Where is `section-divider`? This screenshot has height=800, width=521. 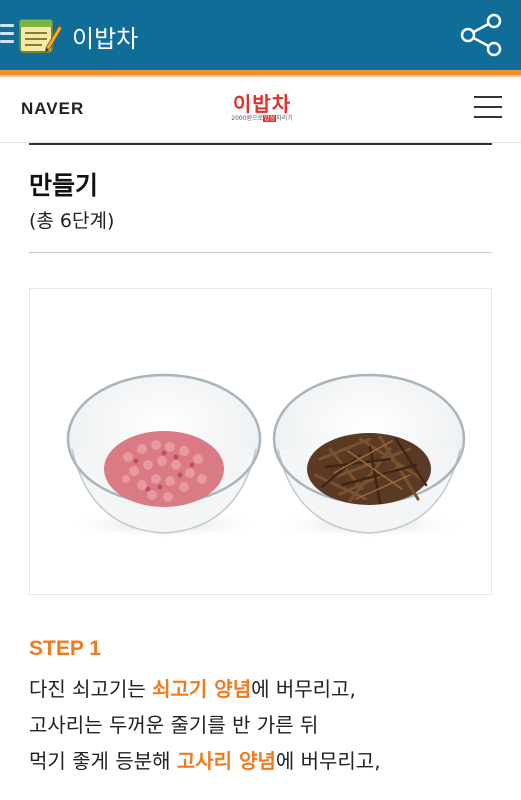 section-divider is located at coordinates (260, 252).